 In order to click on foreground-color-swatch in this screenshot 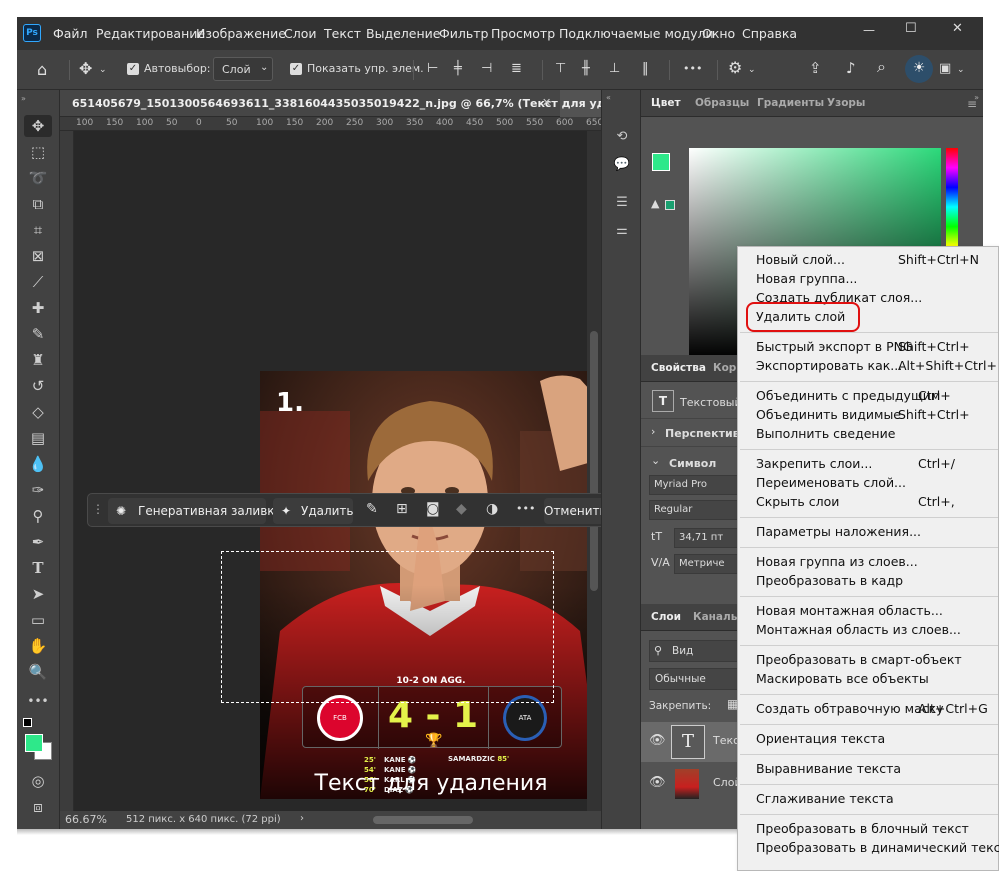, I will do `click(34, 743)`.